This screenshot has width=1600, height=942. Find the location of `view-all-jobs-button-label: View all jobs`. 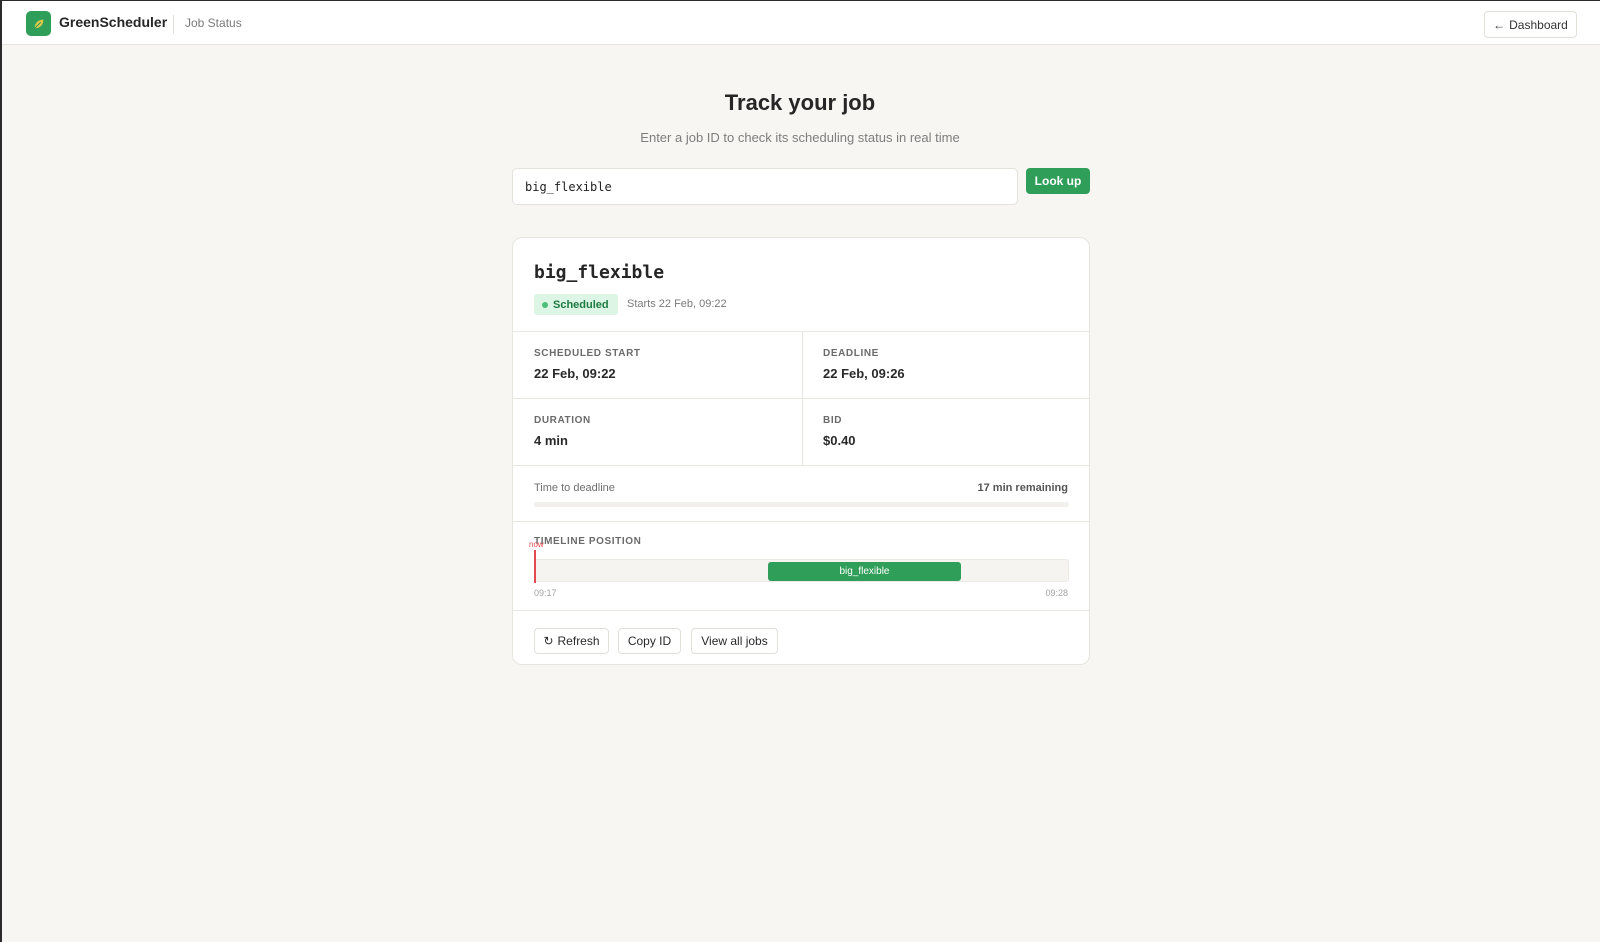

view-all-jobs-button-label: View all jobs is located at coordinates (734, 641).